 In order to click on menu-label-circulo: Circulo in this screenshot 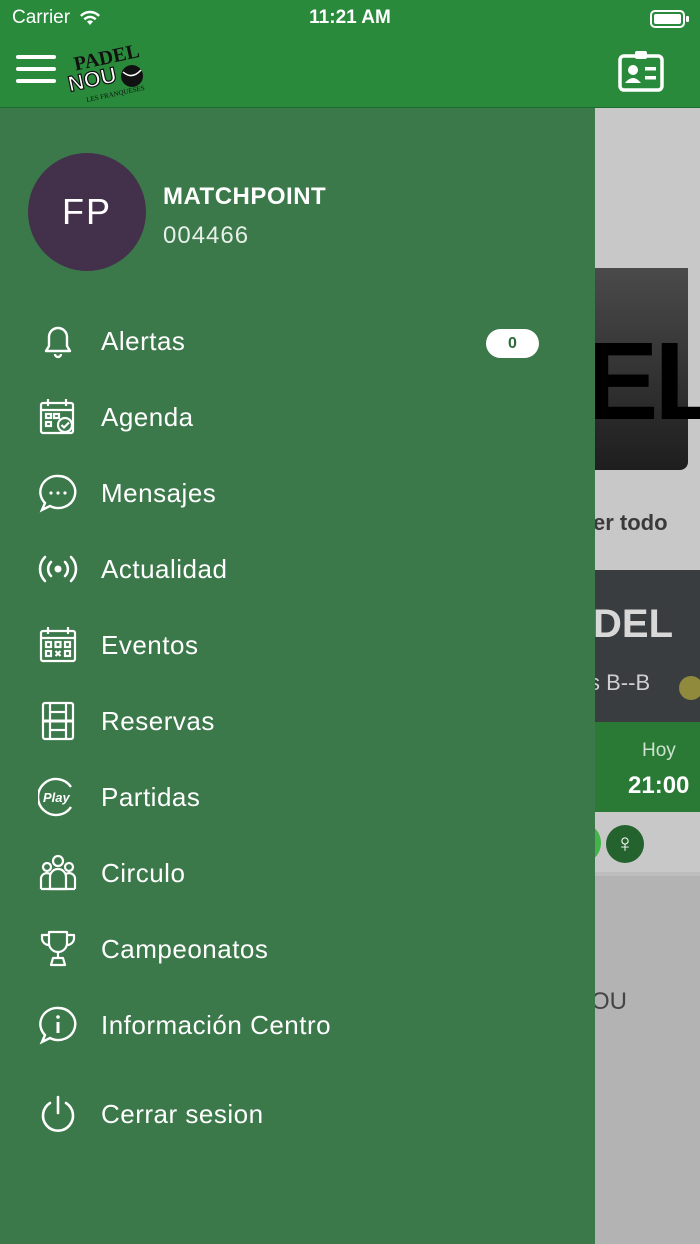, I will do `click(143, 872)`.